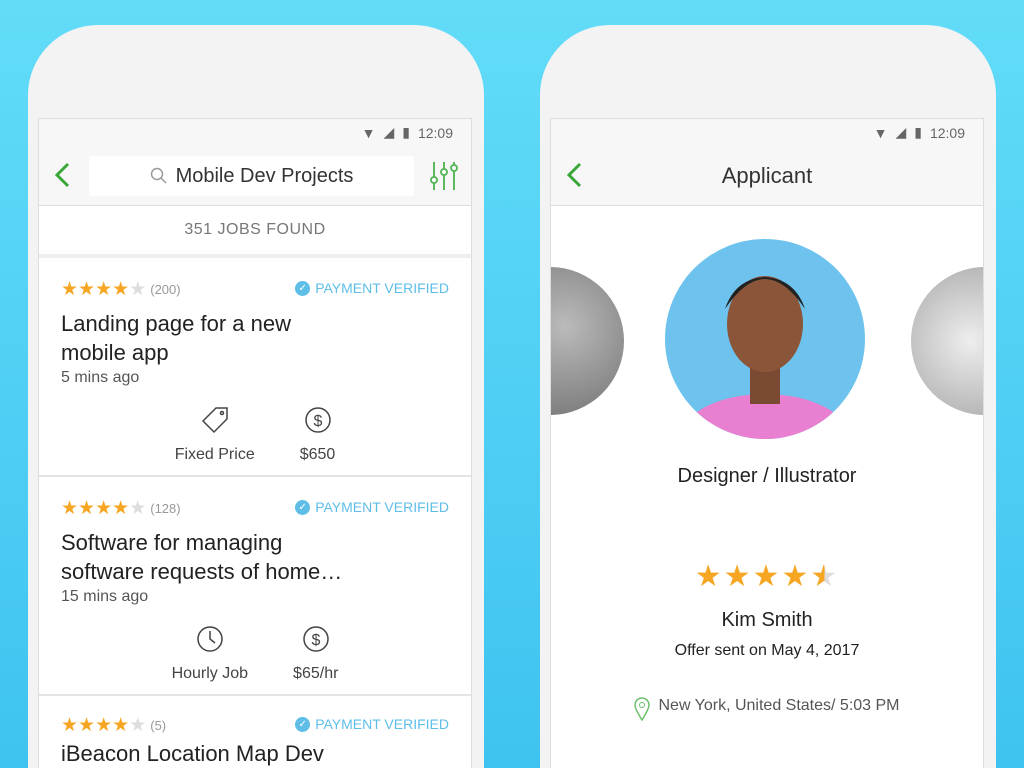 This screenshot has width=1024, height=768. I want to click on applicant-name: Kim Smith, so click(767, 620).